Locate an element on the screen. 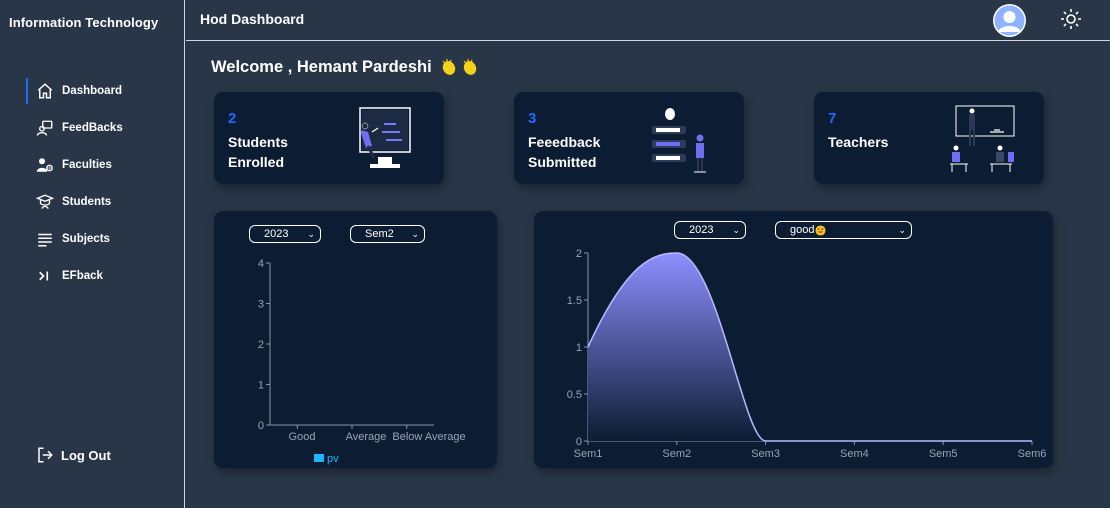 The width and height of the screenshot is (1110, 508). card-label: Feeedback Submitted is located at coordinates (564, 152).